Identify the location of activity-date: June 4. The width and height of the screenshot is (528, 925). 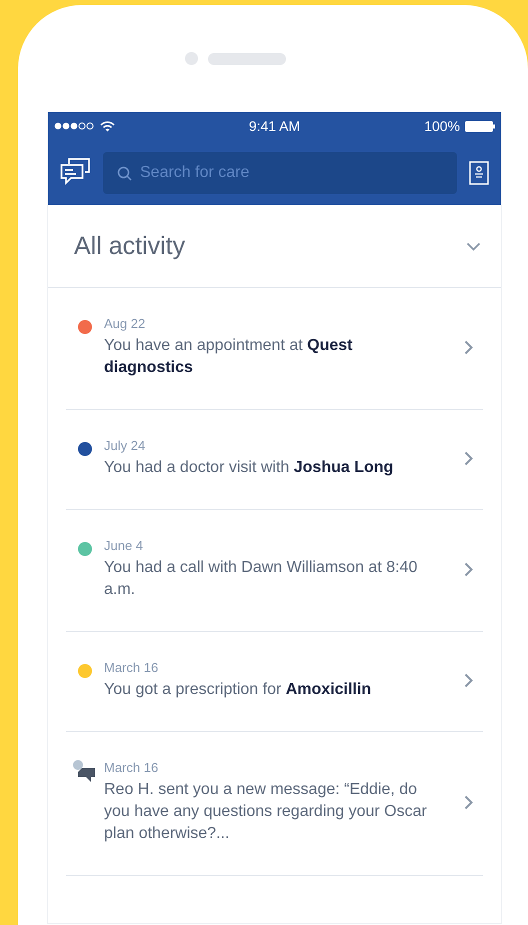
(124, 545).